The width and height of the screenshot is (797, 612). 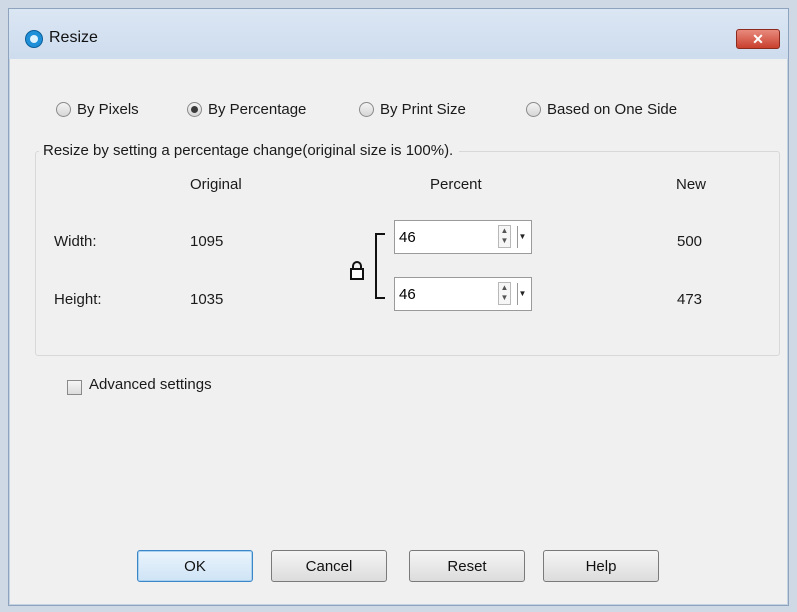 I want to click on radio-by-pixels, so click(x=63, y=109).